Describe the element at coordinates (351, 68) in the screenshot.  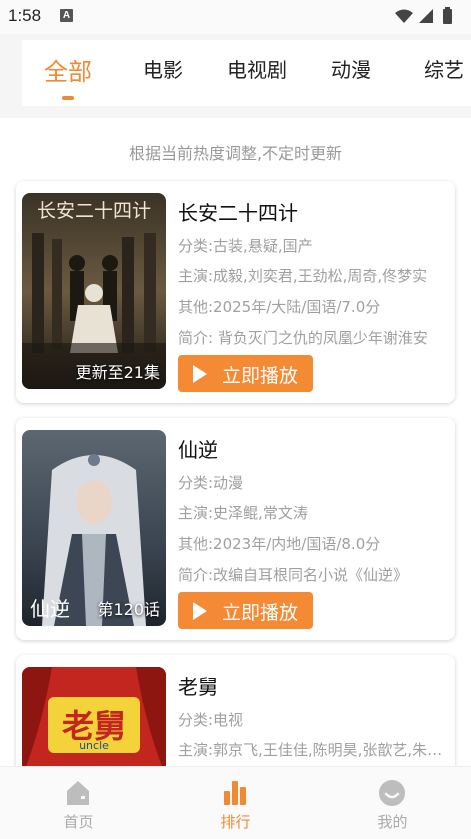
I see `tab-anime: 动漫` at that location.